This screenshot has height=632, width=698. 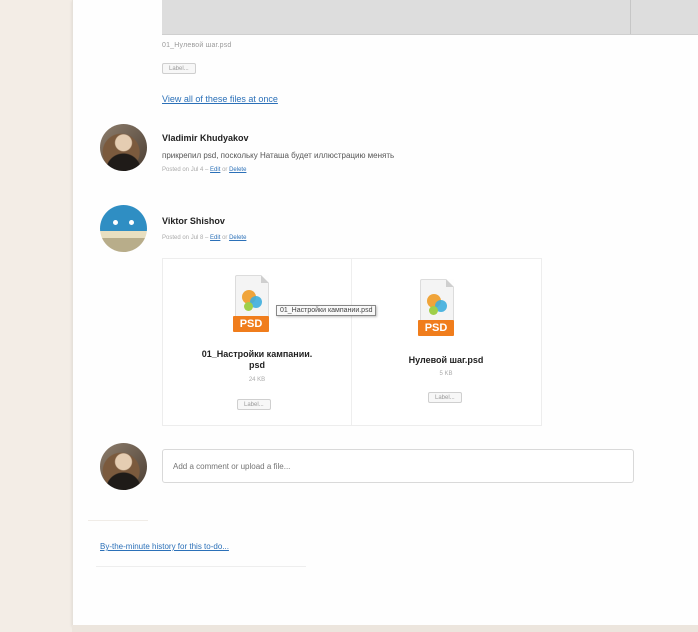 What do you see at coordinates (257, 354) in the screenshot?
I see `file-name-line: 01_Настройки кампании.` at bounding box center [257, 354].